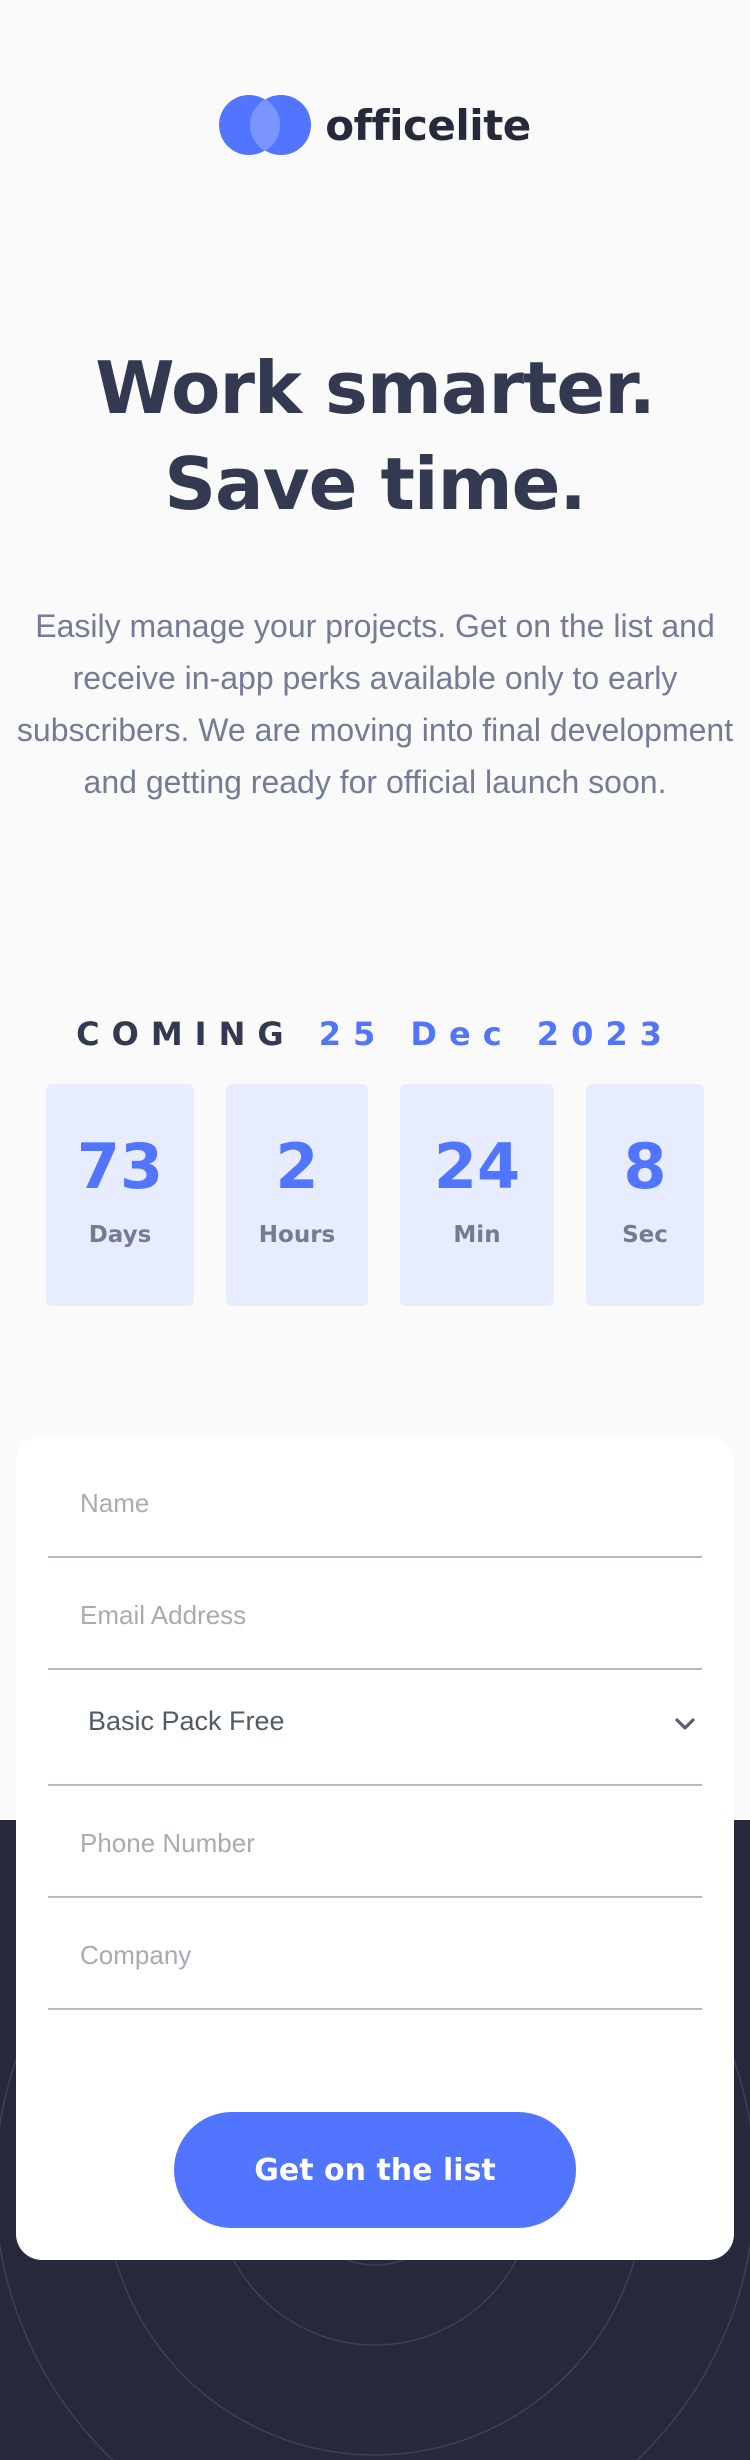 The image size is (750, 2460). I want to click on timer-label: Days, so click(120, 1235).